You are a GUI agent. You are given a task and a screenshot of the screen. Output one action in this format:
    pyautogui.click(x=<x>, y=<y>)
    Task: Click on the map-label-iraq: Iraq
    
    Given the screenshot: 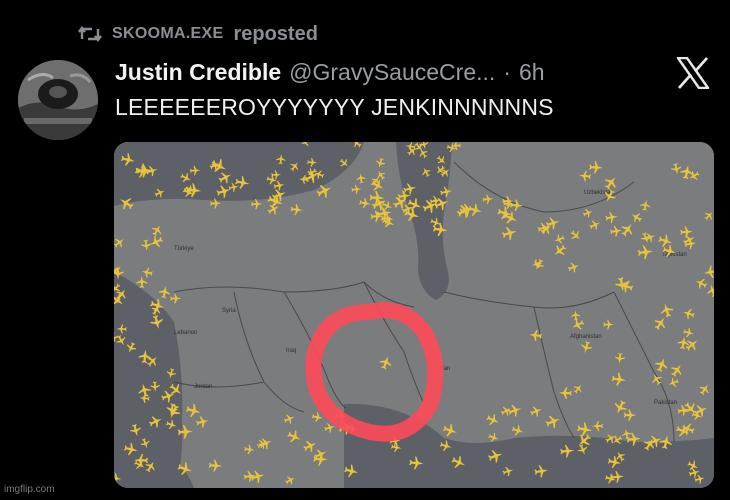 What is the action you would take?
    pyautogui.click(x=291, y=351)
    